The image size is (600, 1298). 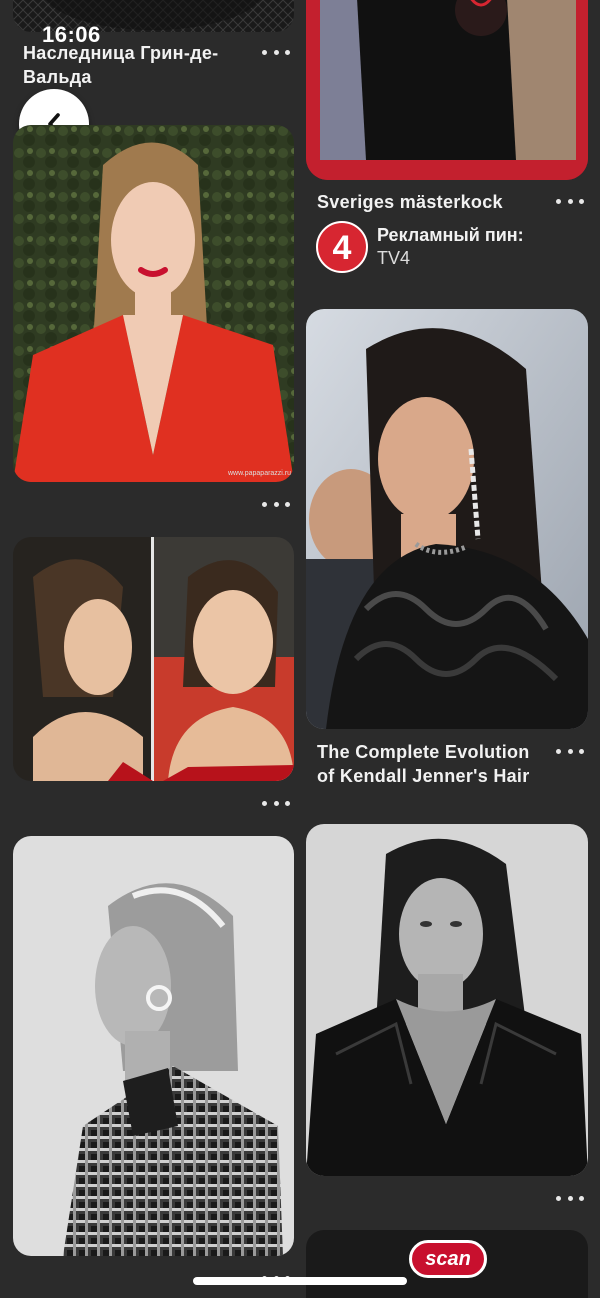 What do you see at coordinates (393, 258) in the screenshot?
I see `promoted-pin-advertiser: TV4` at bounding box center [393, 258].